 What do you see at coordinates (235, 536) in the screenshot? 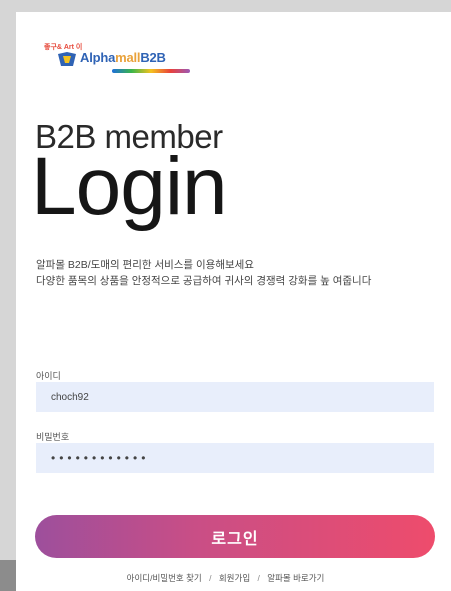
I see `login-button: 로그인` at bounding box center [235, 536].